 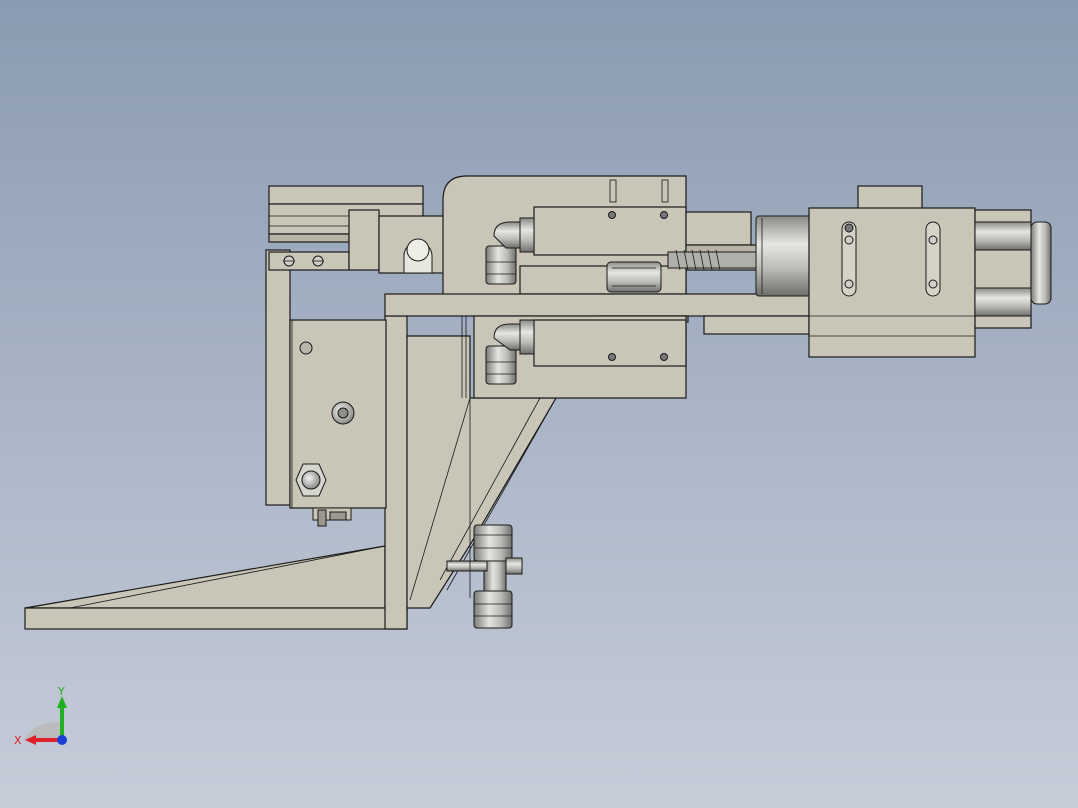 I want to click on clamp-slot-right-icon, so click(x=933, y=259).